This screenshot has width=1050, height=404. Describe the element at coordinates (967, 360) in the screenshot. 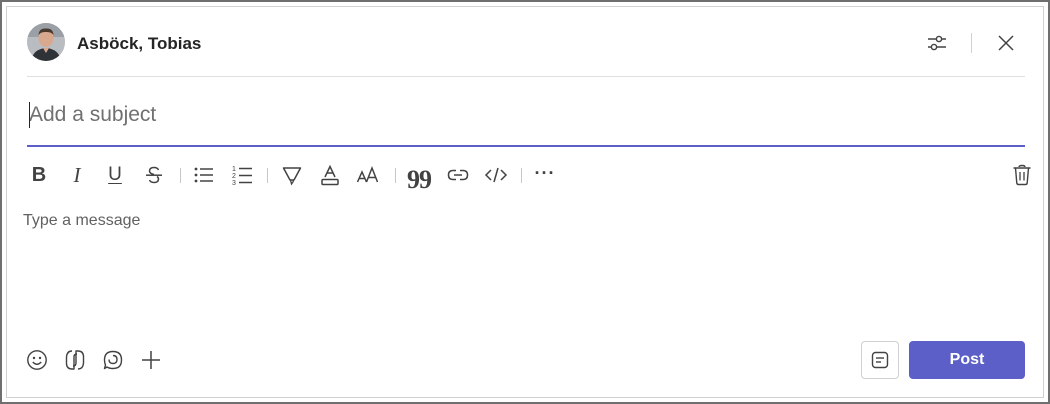

I see `post-button: Post` at that location.